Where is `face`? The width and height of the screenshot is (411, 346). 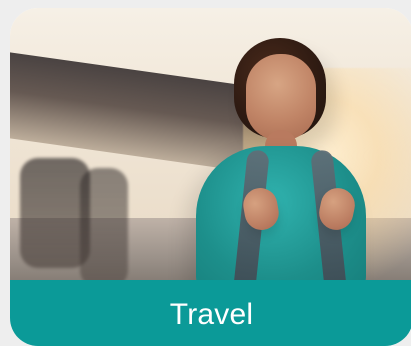
face is located at coordinates (281, 97).